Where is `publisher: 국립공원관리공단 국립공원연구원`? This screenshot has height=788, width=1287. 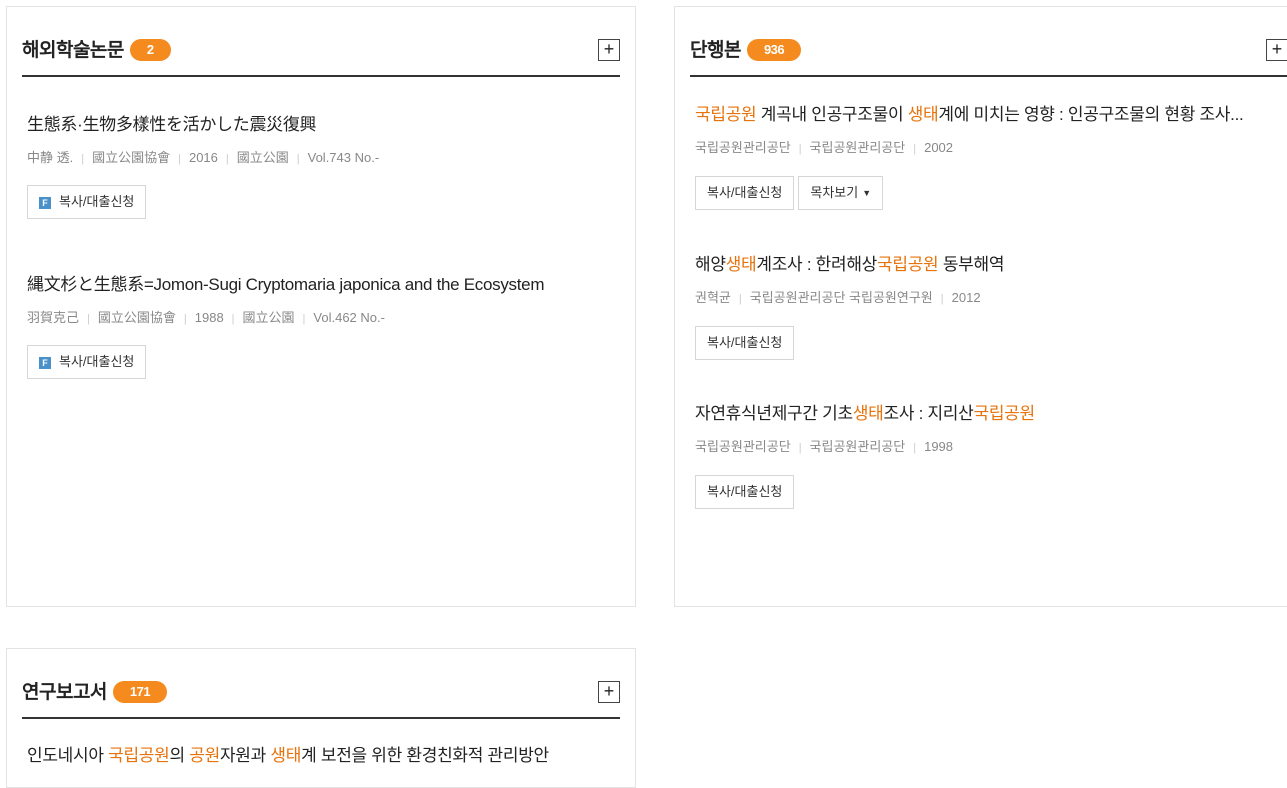
publisher: 국립공원관리공단 국립공원연구원 is located at coordinates (841, 297).